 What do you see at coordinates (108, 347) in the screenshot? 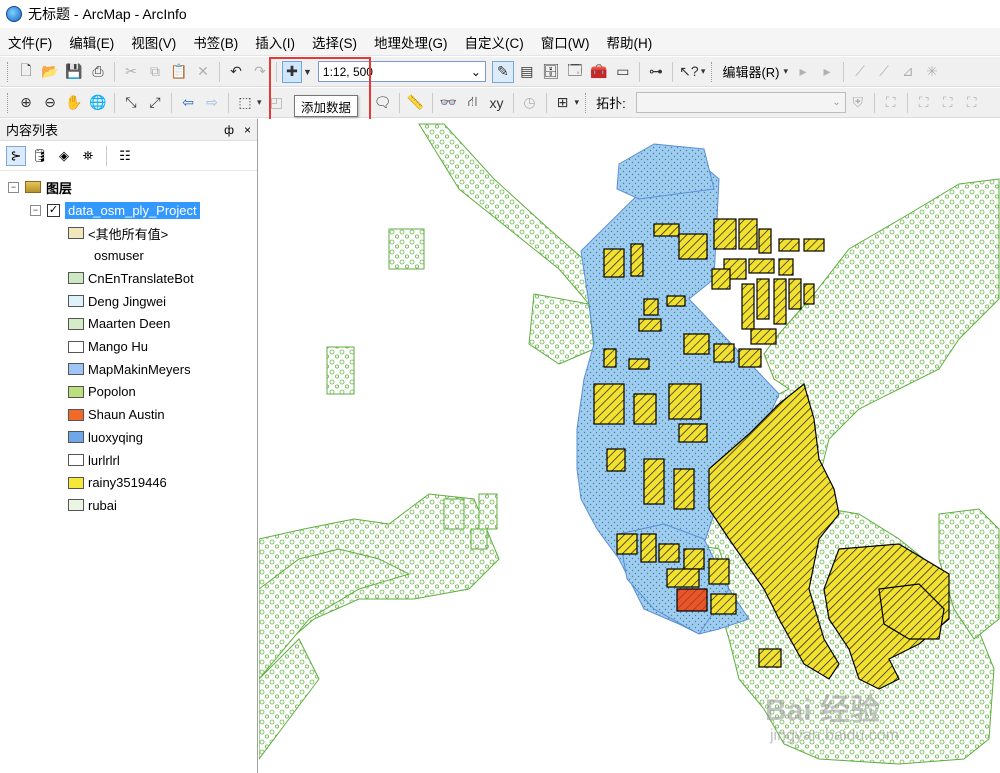
I see `legend-row: Mango Hu` at bounding box center [108, 347].